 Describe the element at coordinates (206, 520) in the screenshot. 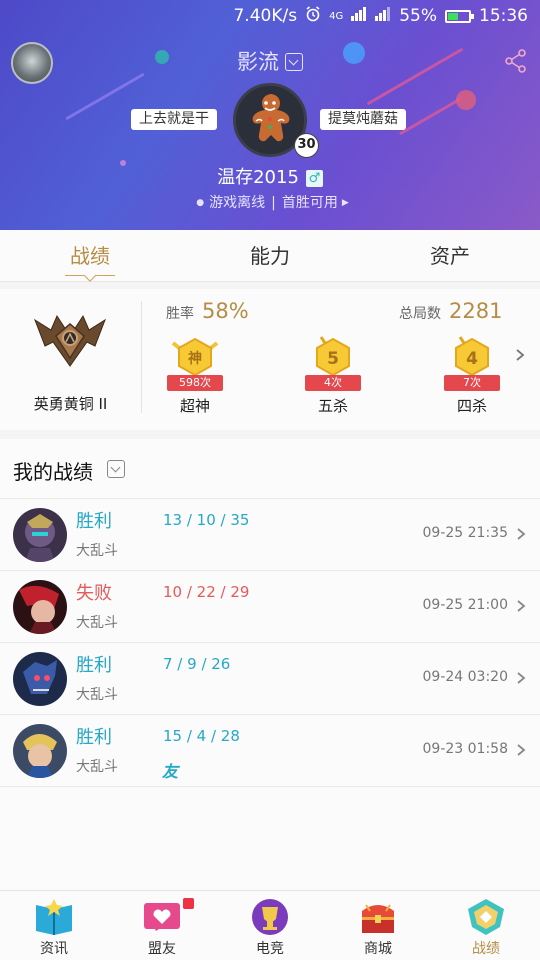

I see `kda: 13 / 10 / 35` at that location.